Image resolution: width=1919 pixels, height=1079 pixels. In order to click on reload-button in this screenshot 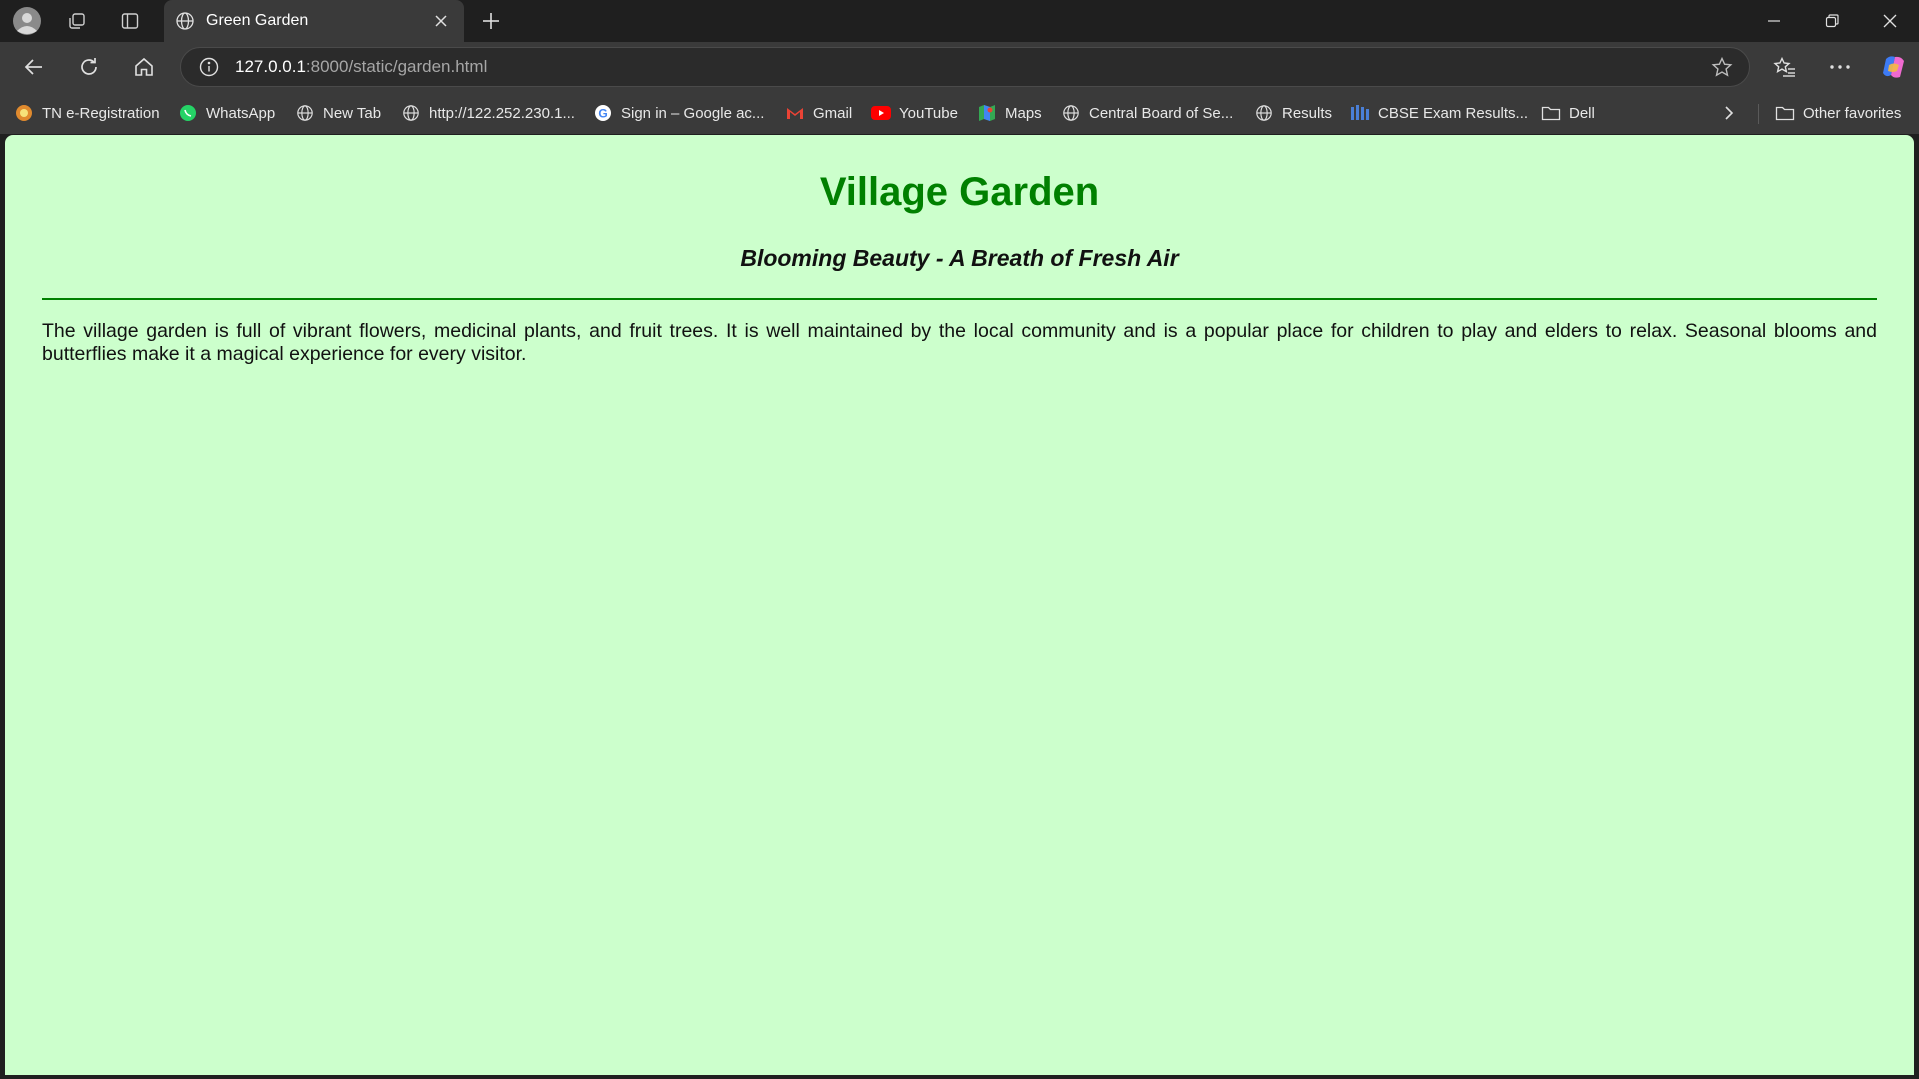, I will do `click(89, 67)`.